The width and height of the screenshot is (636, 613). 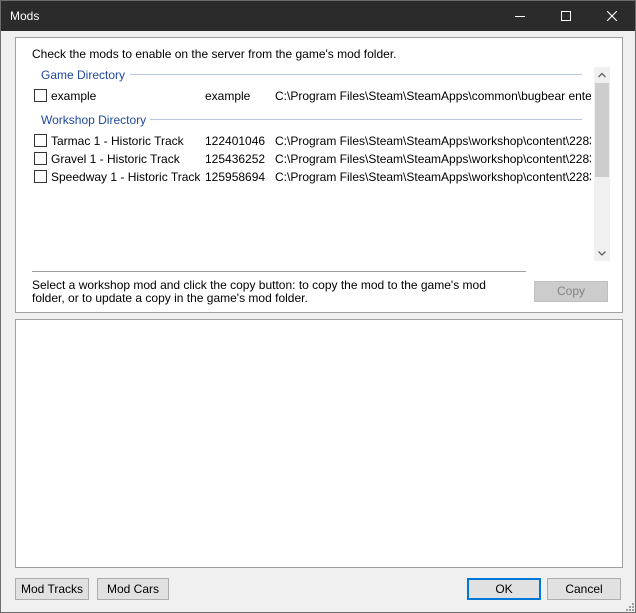 What do you see at coordinates (356, 74) in the screenshot?
I see `game-directory-divider` at bounding box center [356, 74].